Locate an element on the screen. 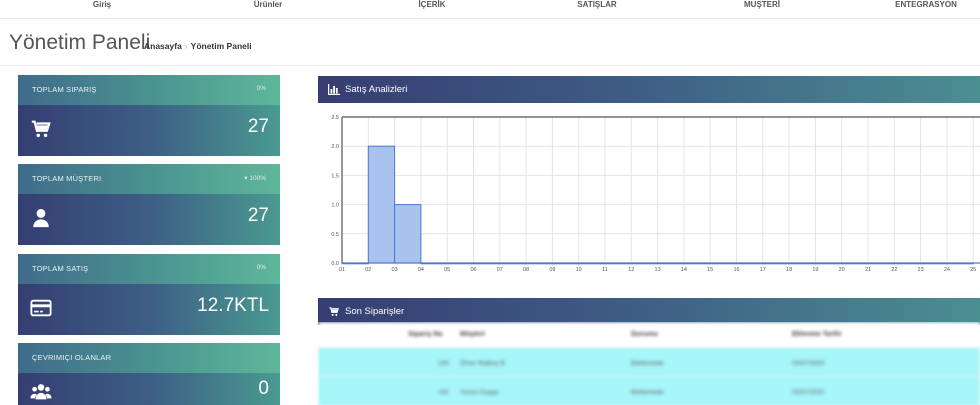 The image size is (980, 405). bar-chart-icon is located at coordinates (334, 89).